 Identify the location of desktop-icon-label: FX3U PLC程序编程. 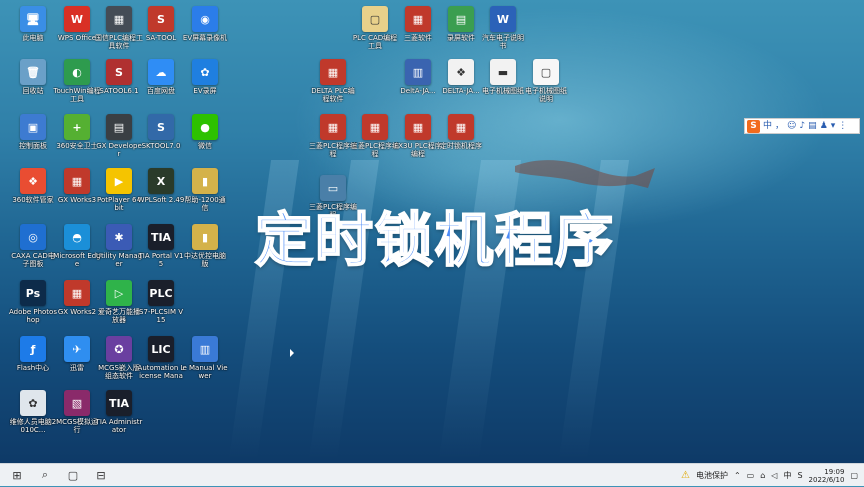
(418, 150).